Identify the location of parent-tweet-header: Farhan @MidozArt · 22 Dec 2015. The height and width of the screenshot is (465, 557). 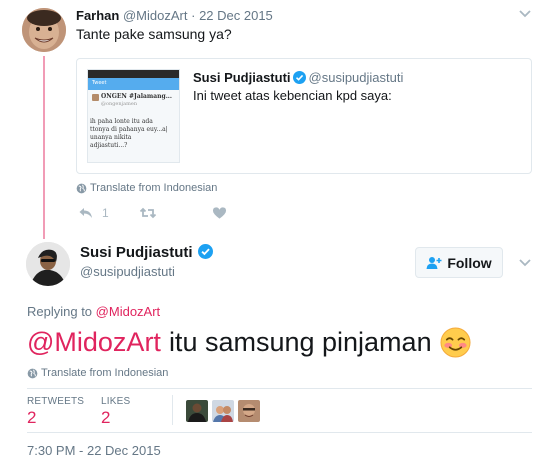
(174, 16).